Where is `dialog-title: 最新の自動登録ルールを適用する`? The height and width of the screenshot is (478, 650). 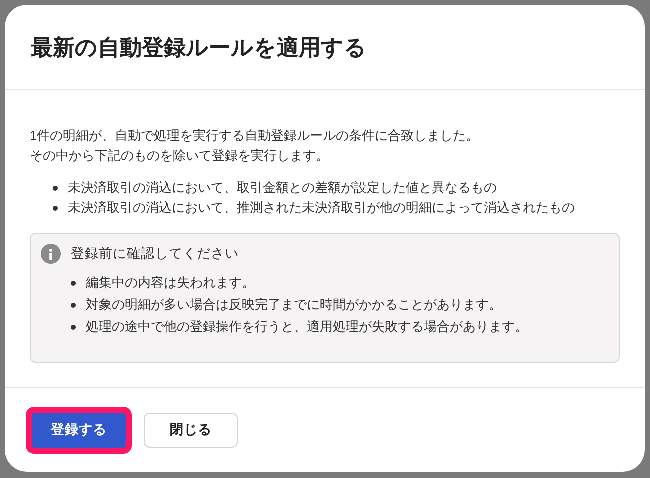
dialog-title: 最新の自動登録ルールを適用する is located at coordinates (199, 48).